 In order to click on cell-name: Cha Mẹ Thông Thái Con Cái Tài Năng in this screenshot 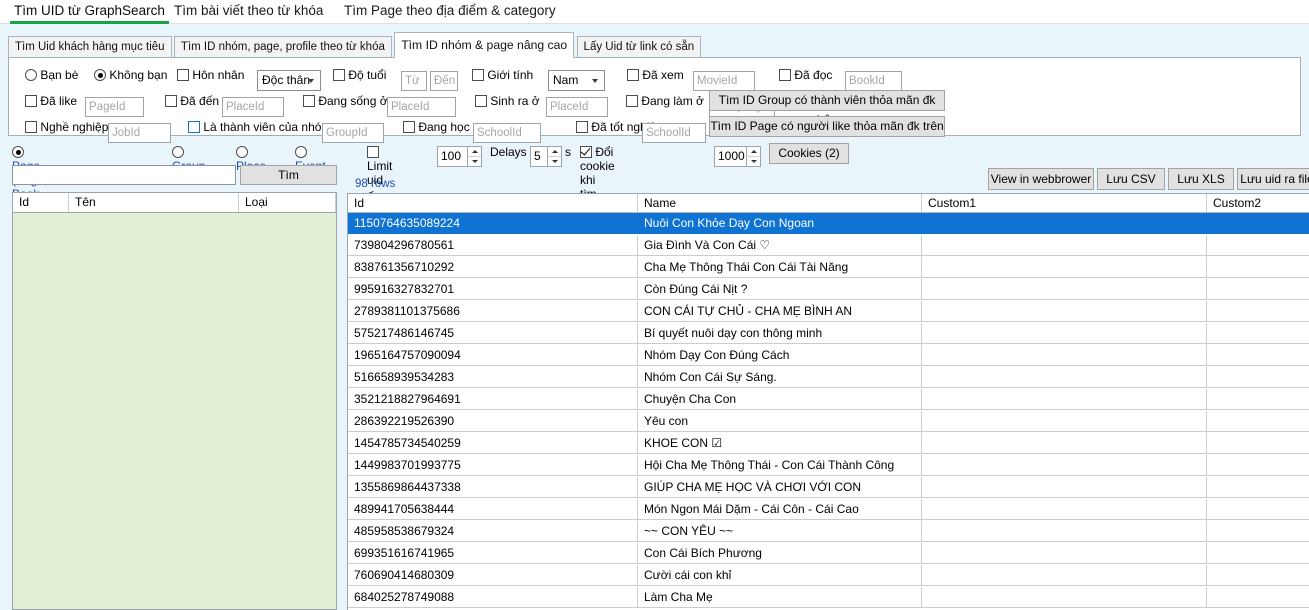, I will do `click(780, 267)`.